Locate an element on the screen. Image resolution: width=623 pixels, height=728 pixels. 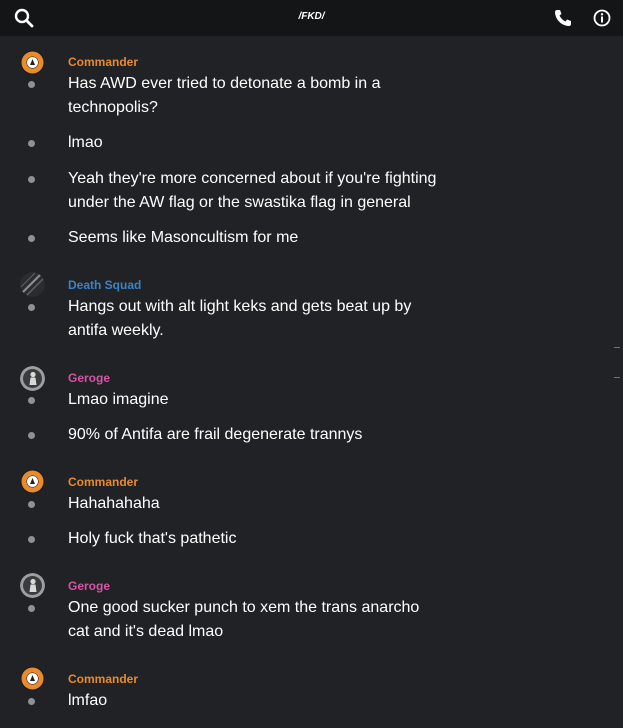
sender-name: Death Squad is located at coordinates (104, 285).